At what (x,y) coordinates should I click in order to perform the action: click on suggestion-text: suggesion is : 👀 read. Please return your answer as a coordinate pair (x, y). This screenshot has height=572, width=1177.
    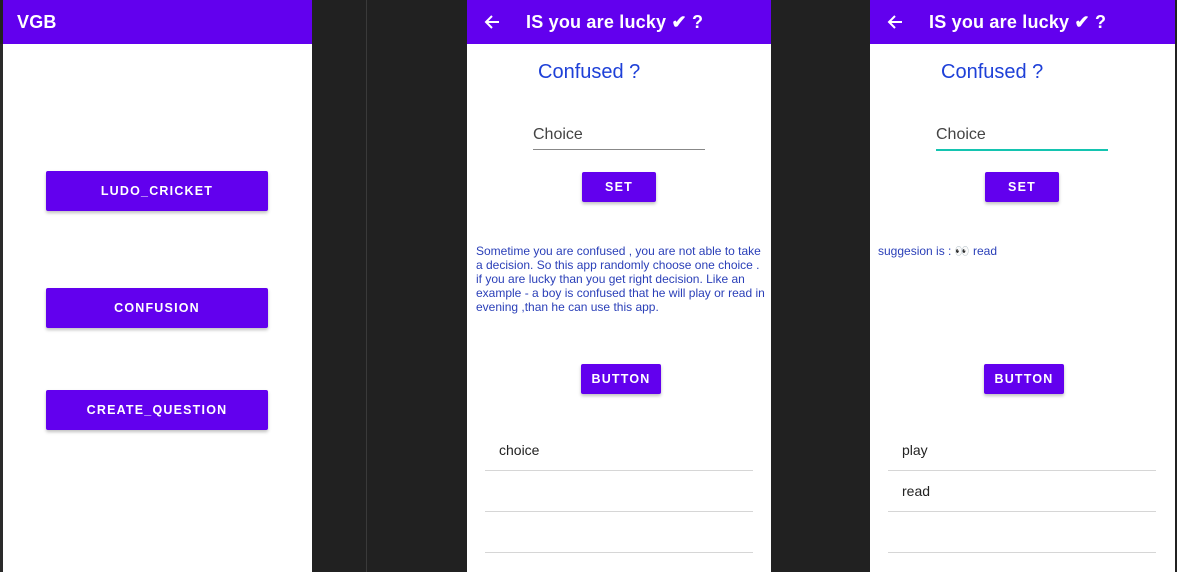
    Looking at the image, I should click on (938, 251).